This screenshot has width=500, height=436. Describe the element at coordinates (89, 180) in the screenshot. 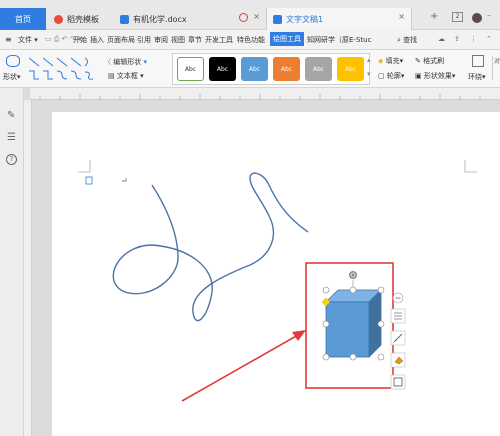

I see `paragraph-layout-icon` at that location.